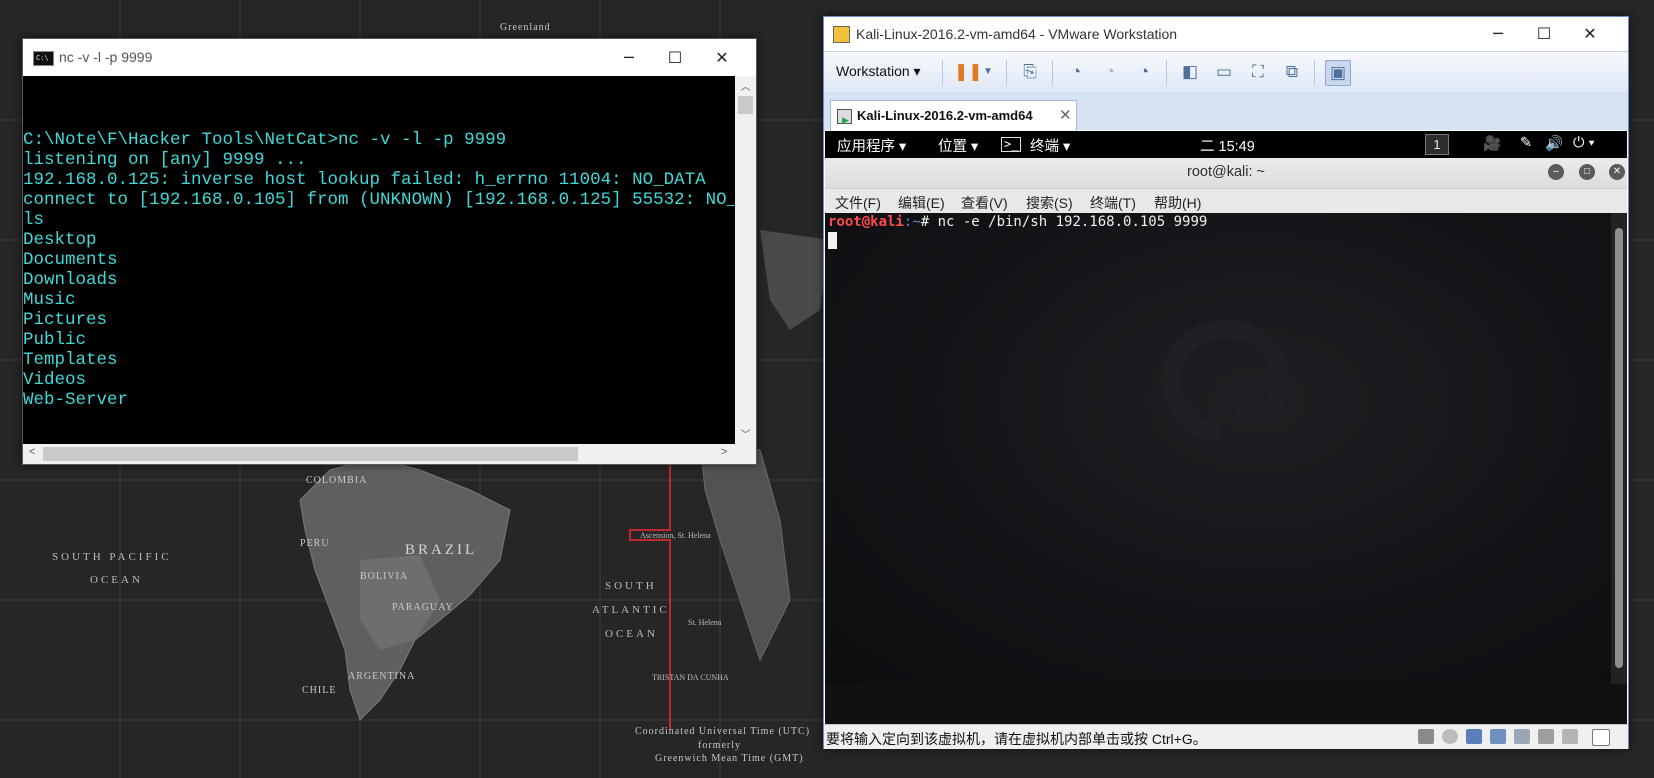  I want to click on workstation-menu: Workstation ▾, so click(878, 71).